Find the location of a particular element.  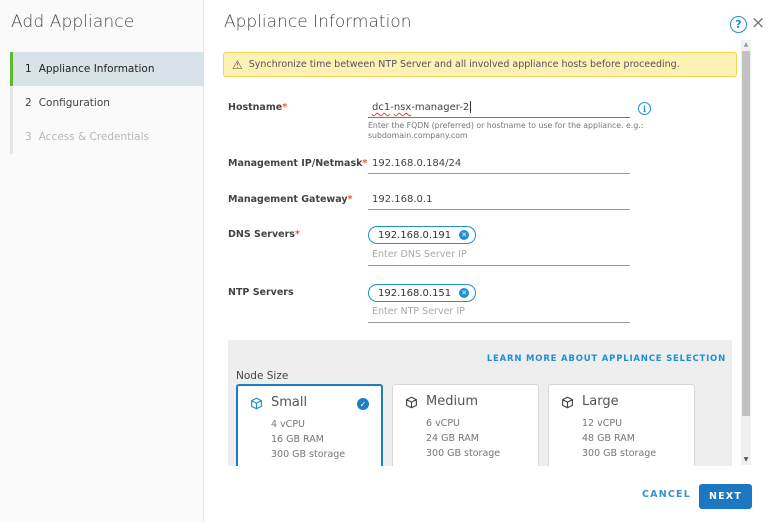

mgmt-gateway-input: 192.168.0.1 is located at coordinates (499, 200).